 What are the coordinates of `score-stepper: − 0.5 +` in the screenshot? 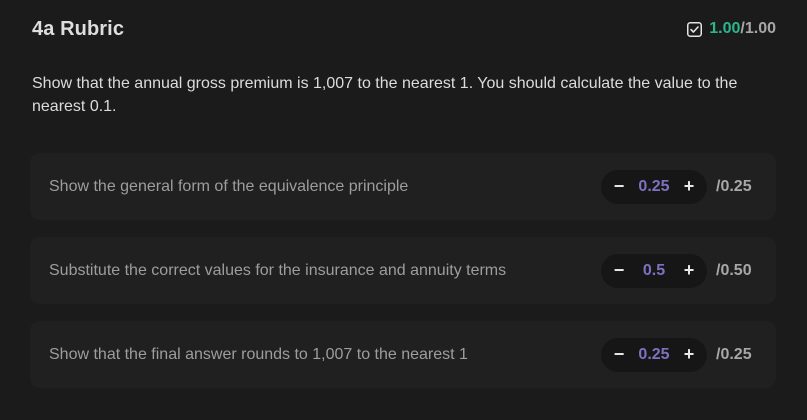 It's located at (654, 270).